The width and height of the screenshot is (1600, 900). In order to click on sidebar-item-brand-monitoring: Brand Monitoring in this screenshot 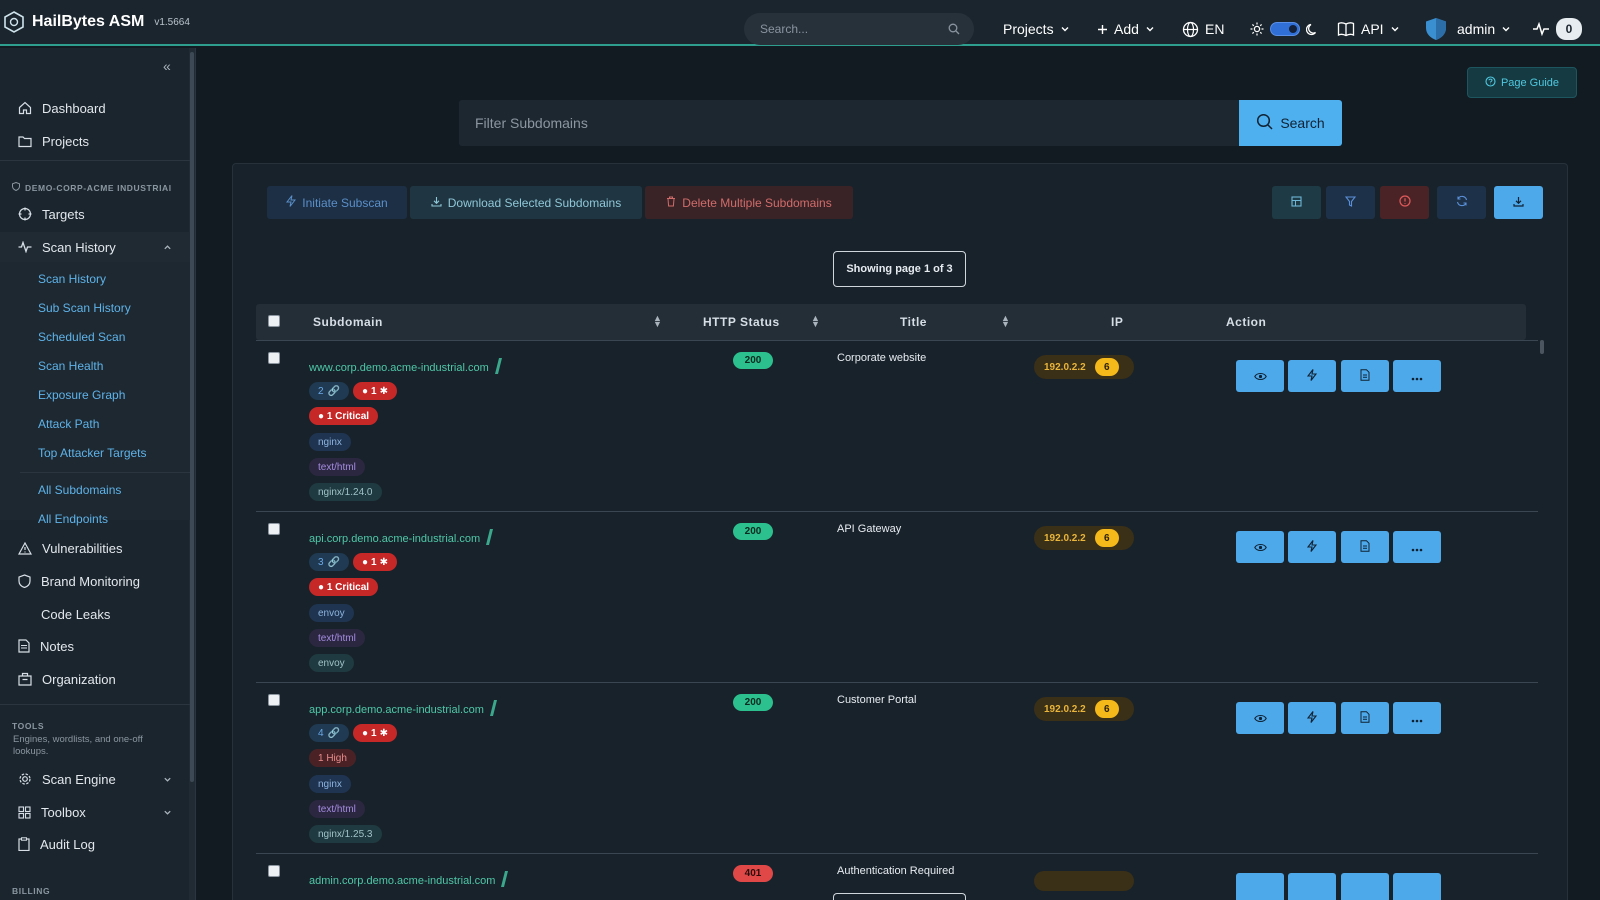, I will do `click(95, 581)`.